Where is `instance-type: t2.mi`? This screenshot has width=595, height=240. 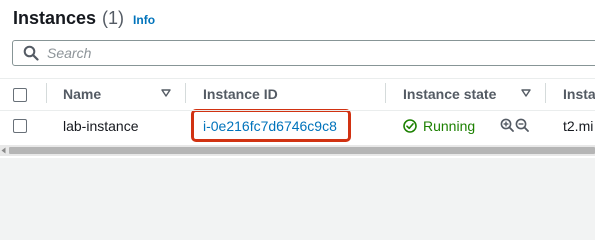 instance-type: t2.mi is located at coordinates (578, 126).